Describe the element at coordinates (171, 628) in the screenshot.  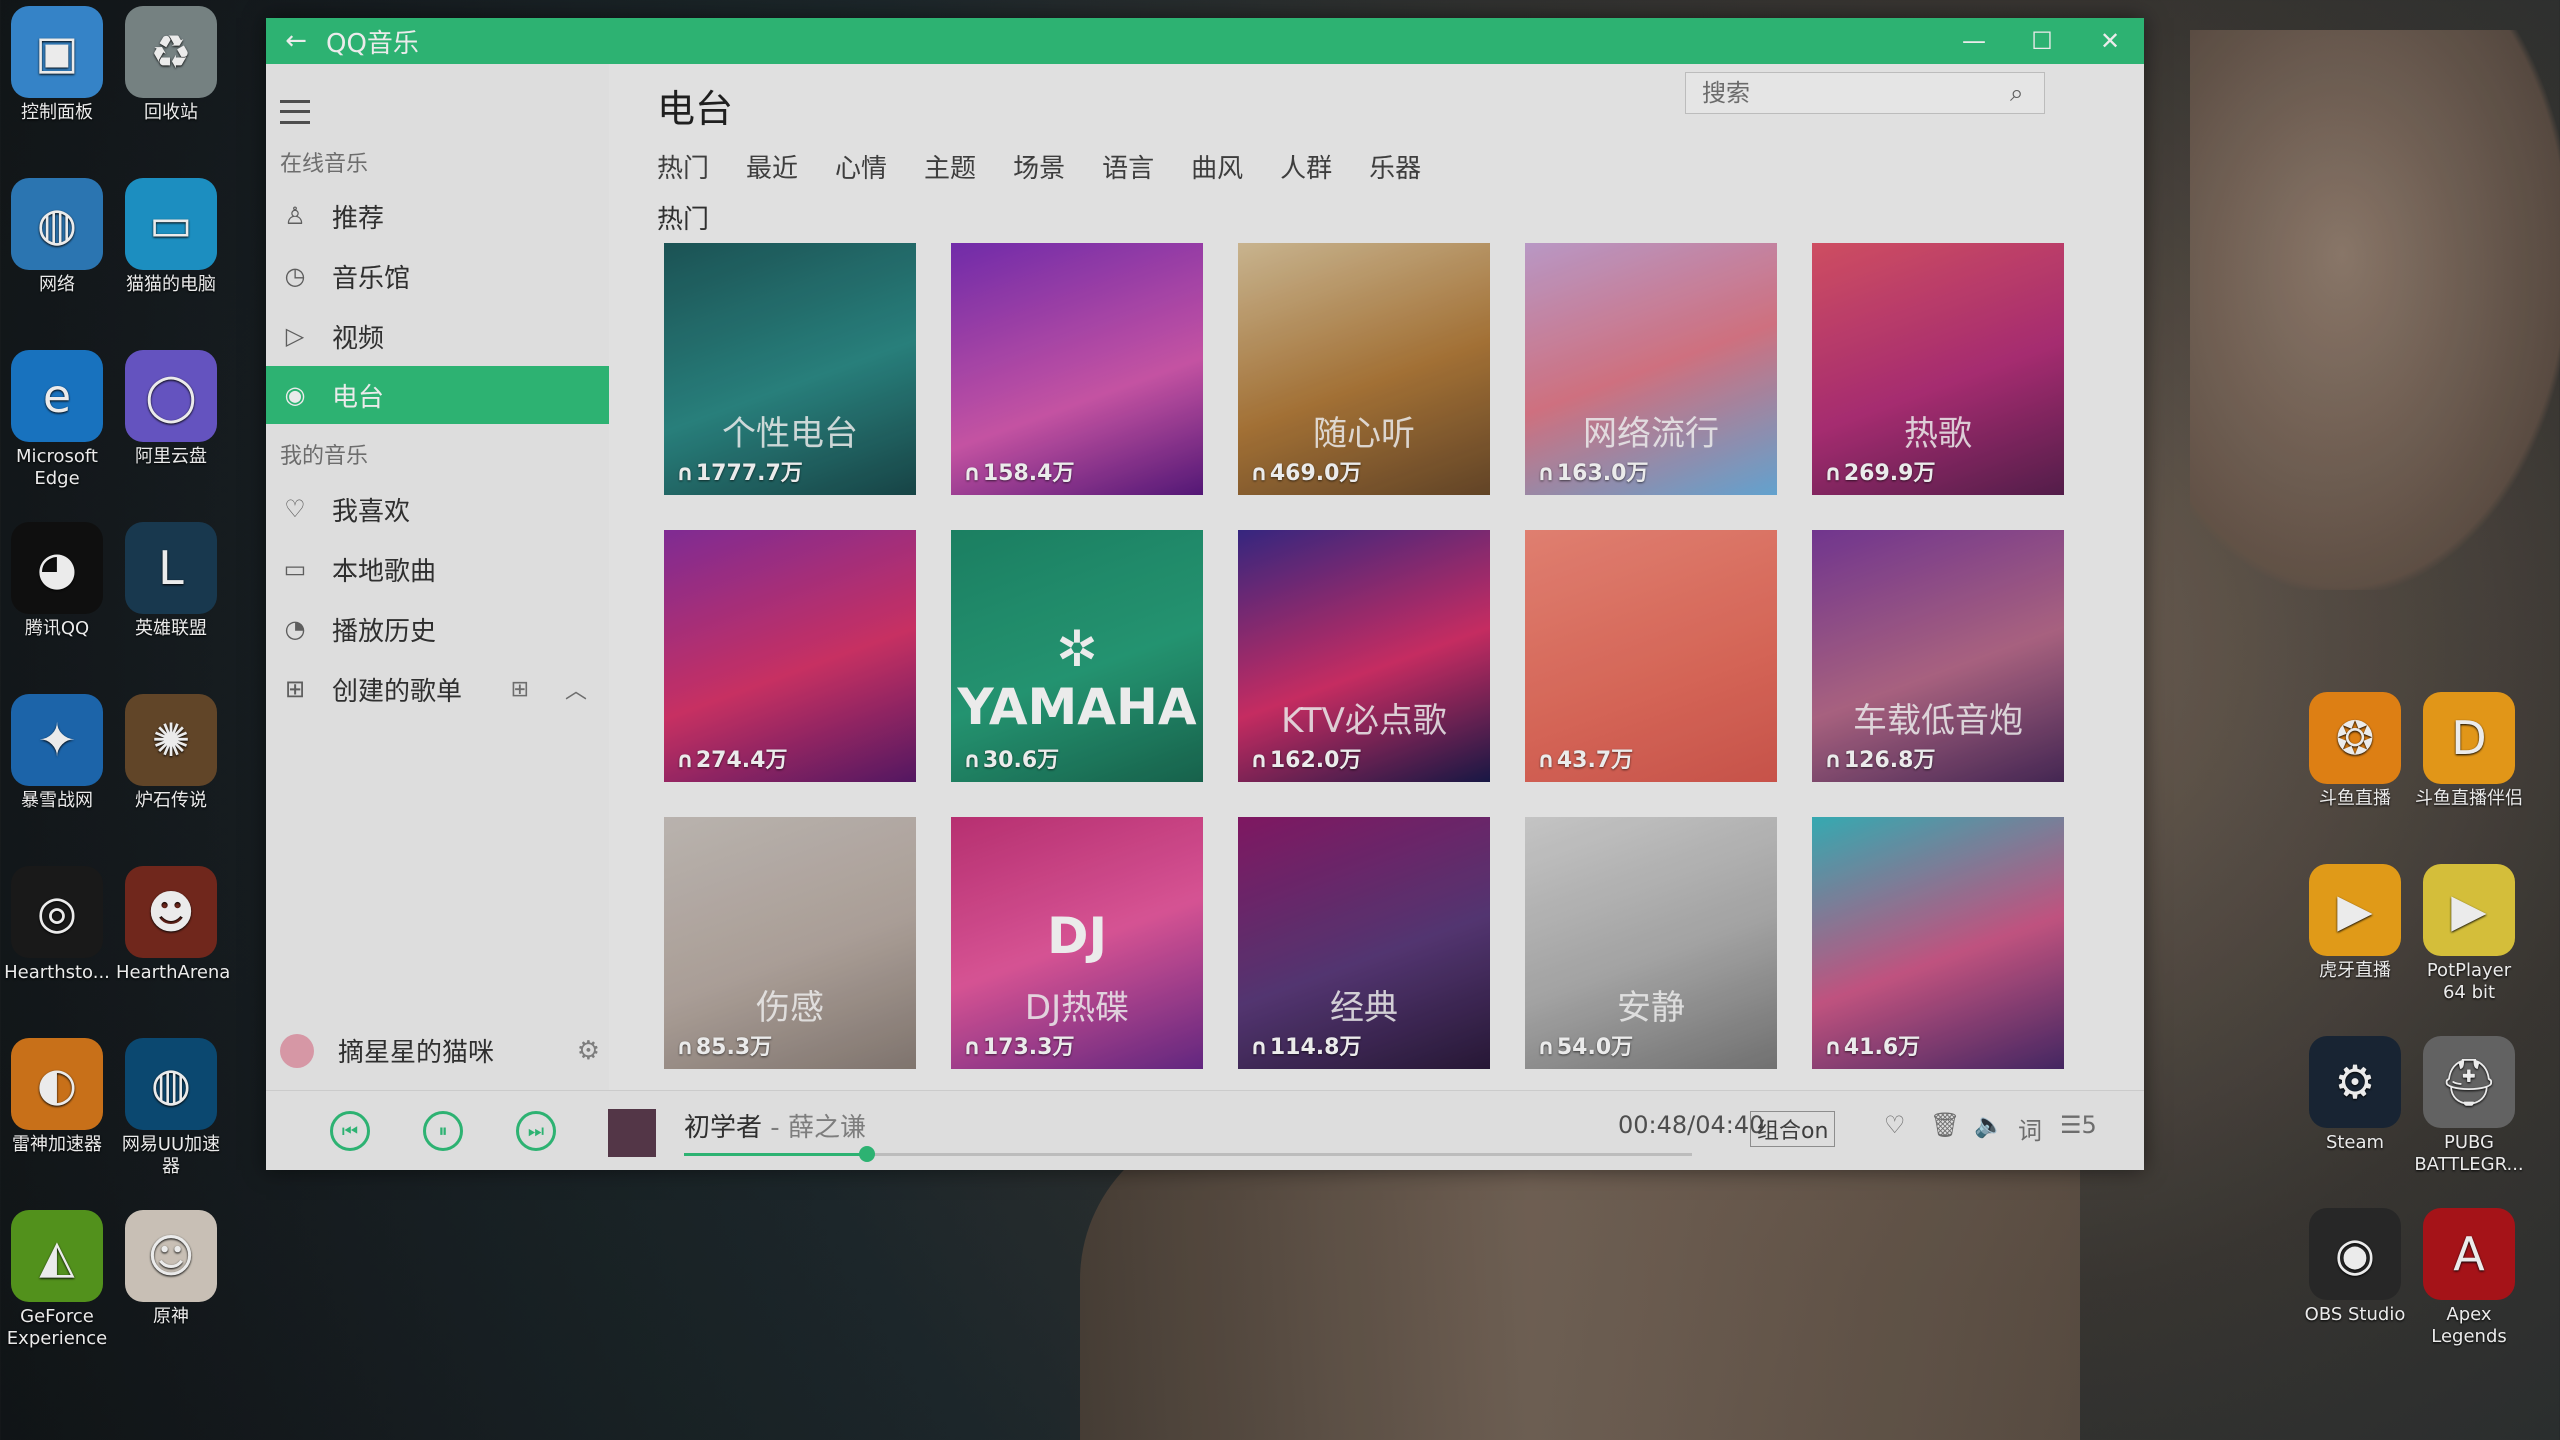
I see `desktop-icon-label: 英雄联盟` at that location.